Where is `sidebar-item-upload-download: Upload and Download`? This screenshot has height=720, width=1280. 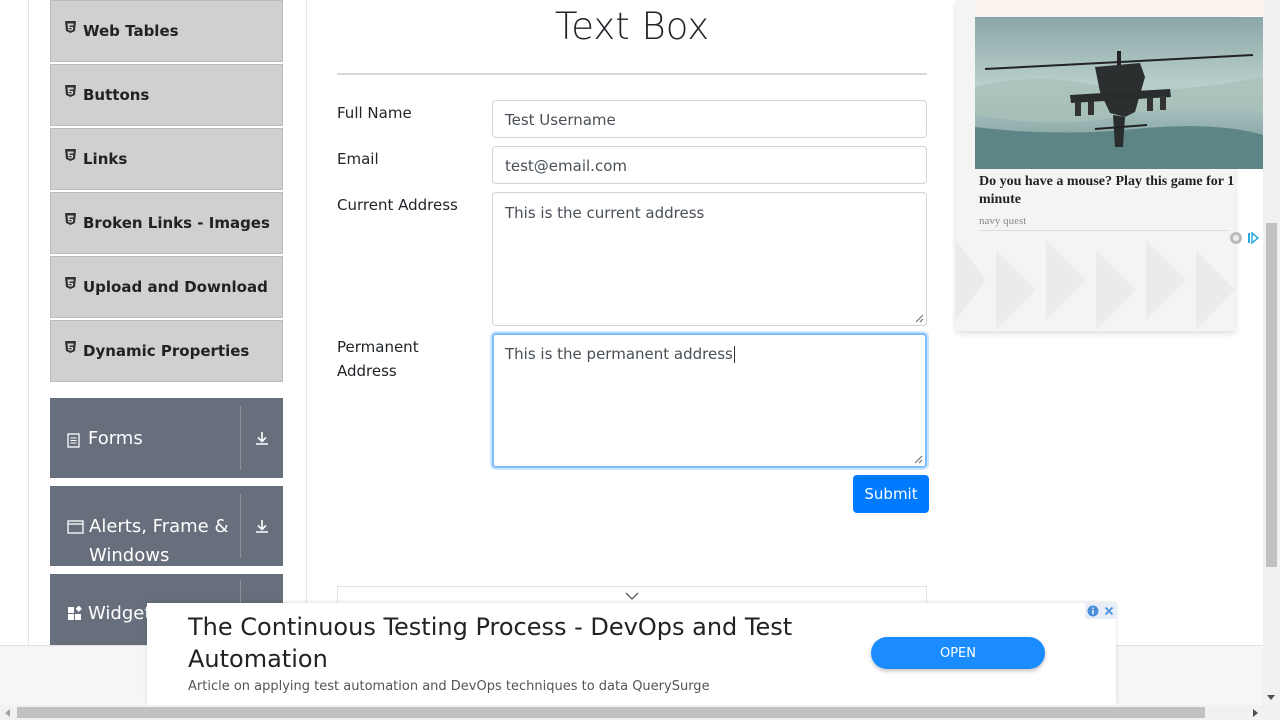 sidebar-item-upload-download: Upload and Download is located at coordinates (166, 287).